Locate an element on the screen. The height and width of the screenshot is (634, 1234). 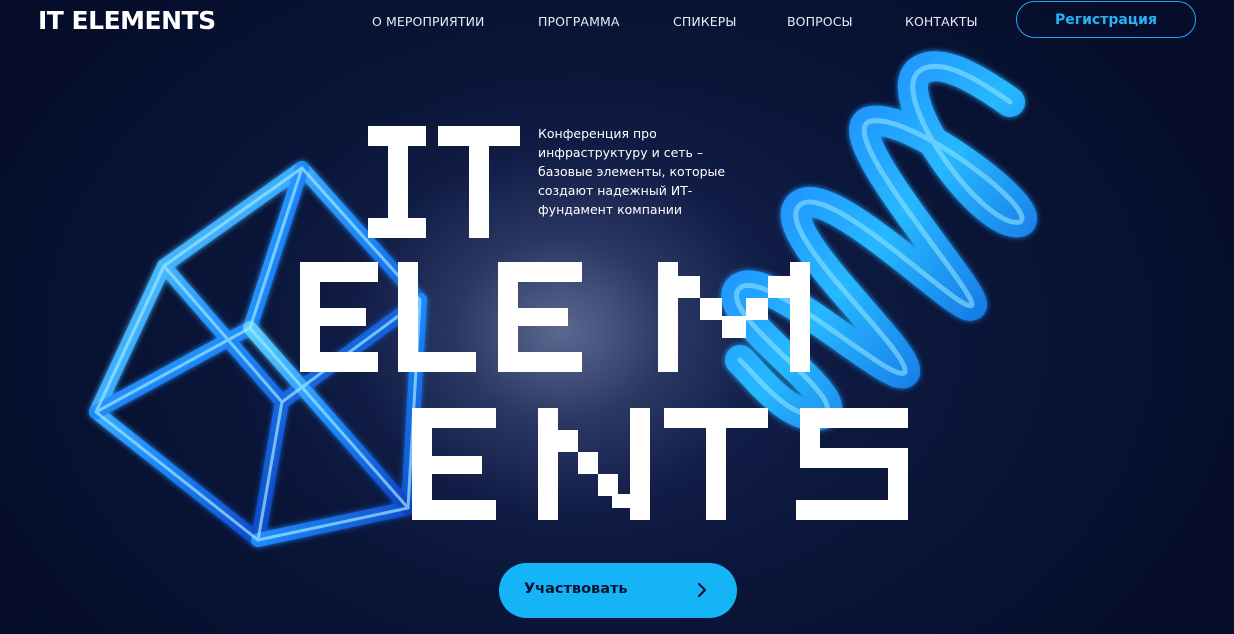
chevron-right-icon is located at coordinates (702, 590).